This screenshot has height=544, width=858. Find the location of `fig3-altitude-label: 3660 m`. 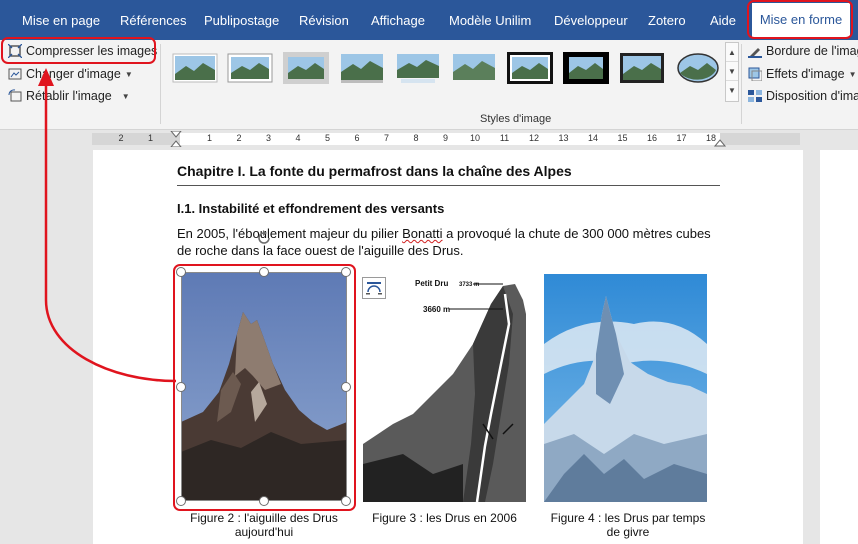

fig3-altitude-label: 3660 m is located at coordinates (436, 309).